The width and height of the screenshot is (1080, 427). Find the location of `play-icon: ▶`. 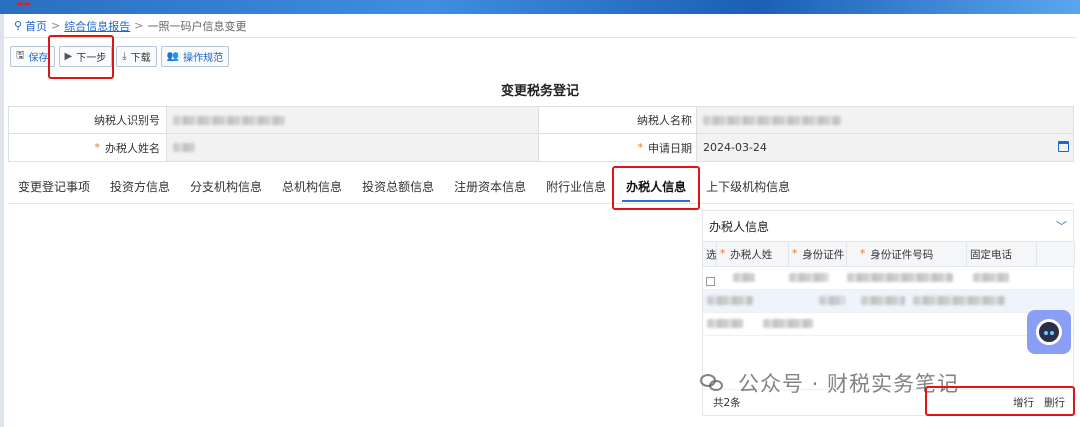

play-icon: ▶ is located at coordinates (68, 56).